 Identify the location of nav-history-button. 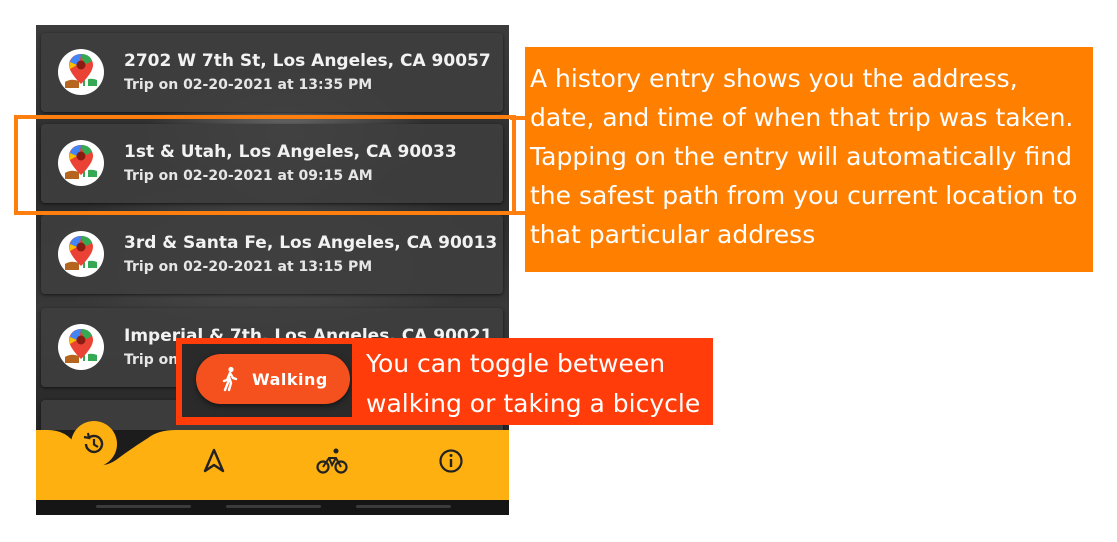
(94, 444).